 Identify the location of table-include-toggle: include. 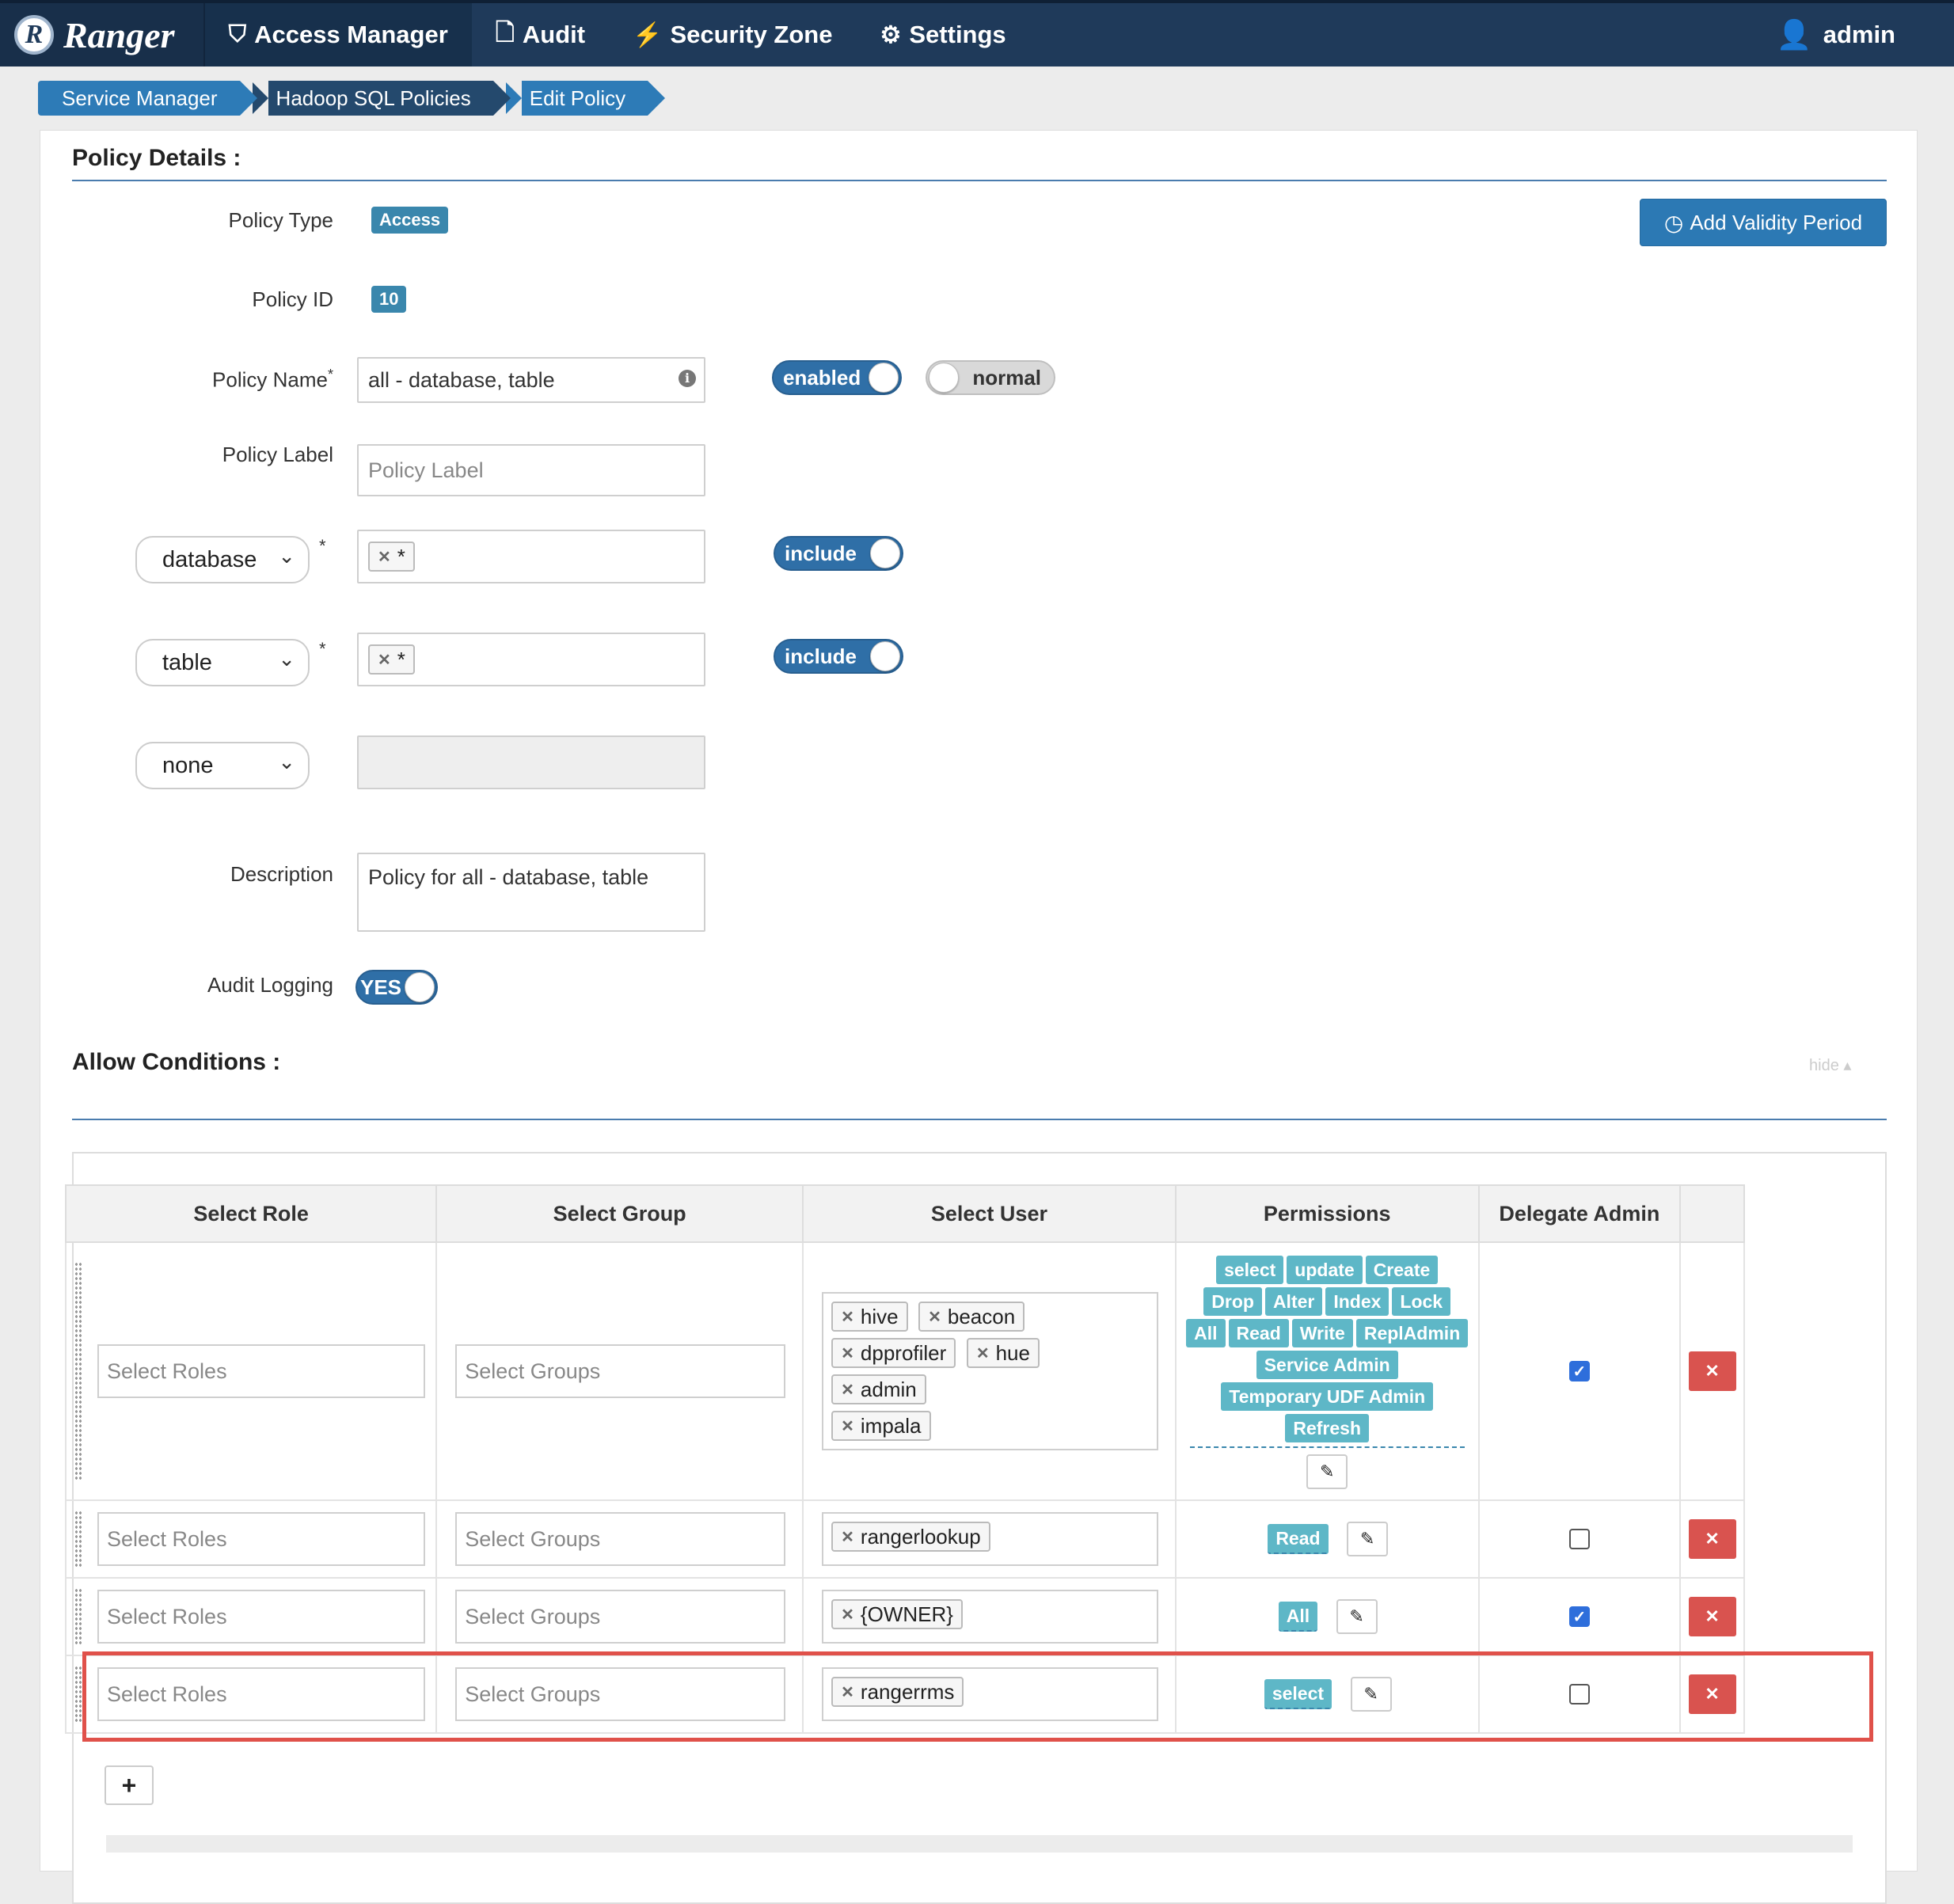
(838, 656).